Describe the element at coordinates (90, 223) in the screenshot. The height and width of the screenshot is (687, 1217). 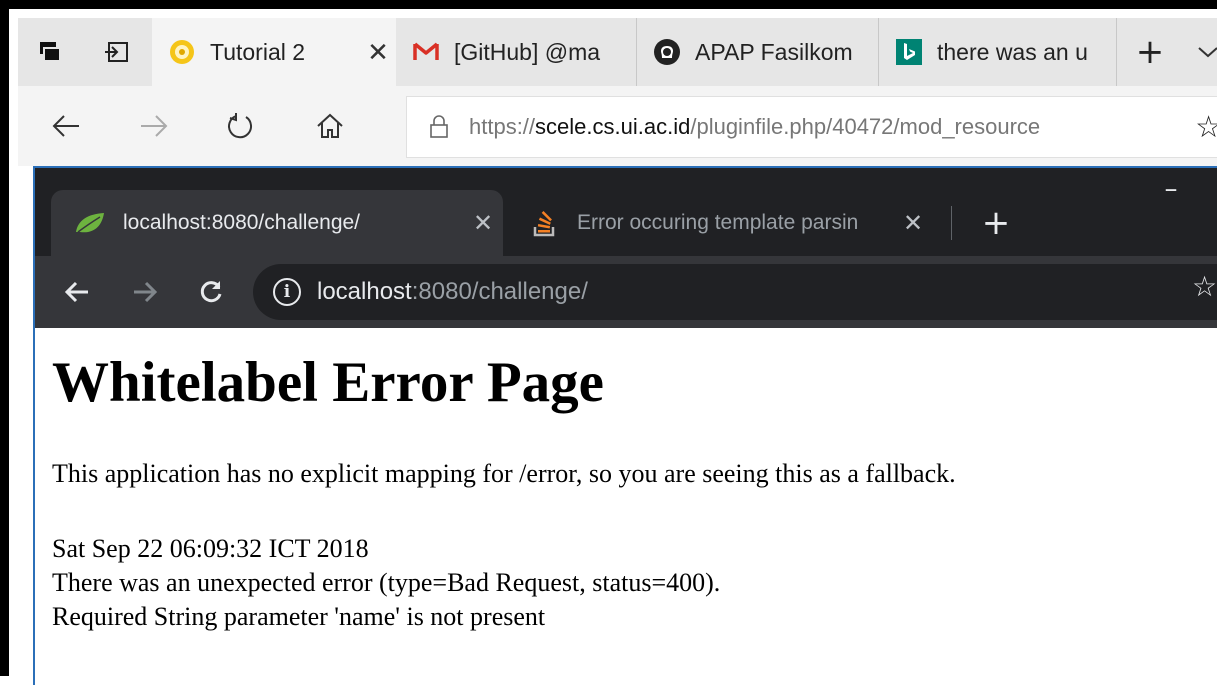
I see `spring-leaf-icon` at that location.